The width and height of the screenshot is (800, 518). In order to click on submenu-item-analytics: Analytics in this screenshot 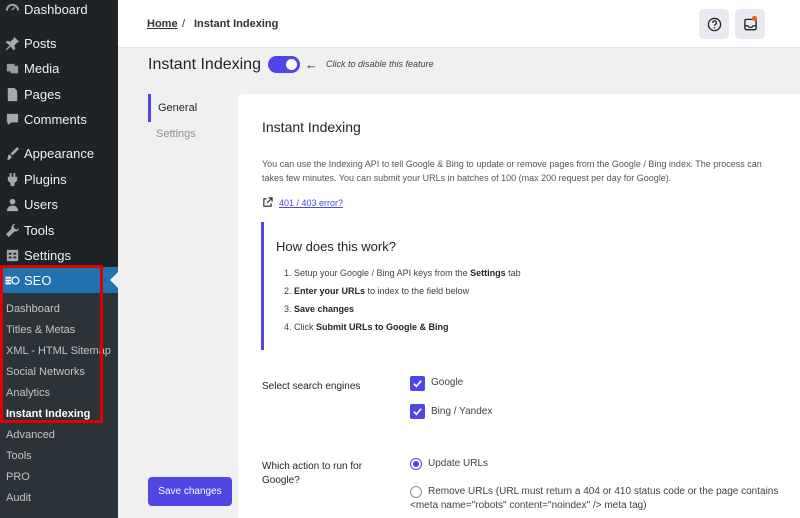, I will do `click(28, 393)`.